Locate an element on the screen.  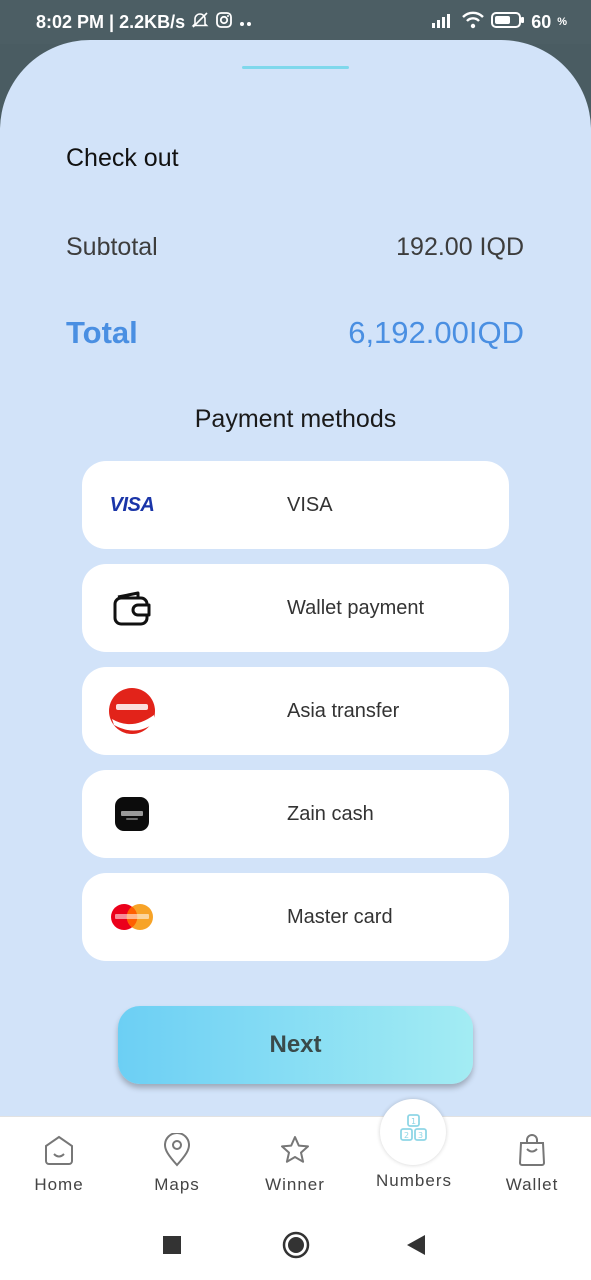
payment-method-mastercard: Master card is located at coordinates (295, 917).